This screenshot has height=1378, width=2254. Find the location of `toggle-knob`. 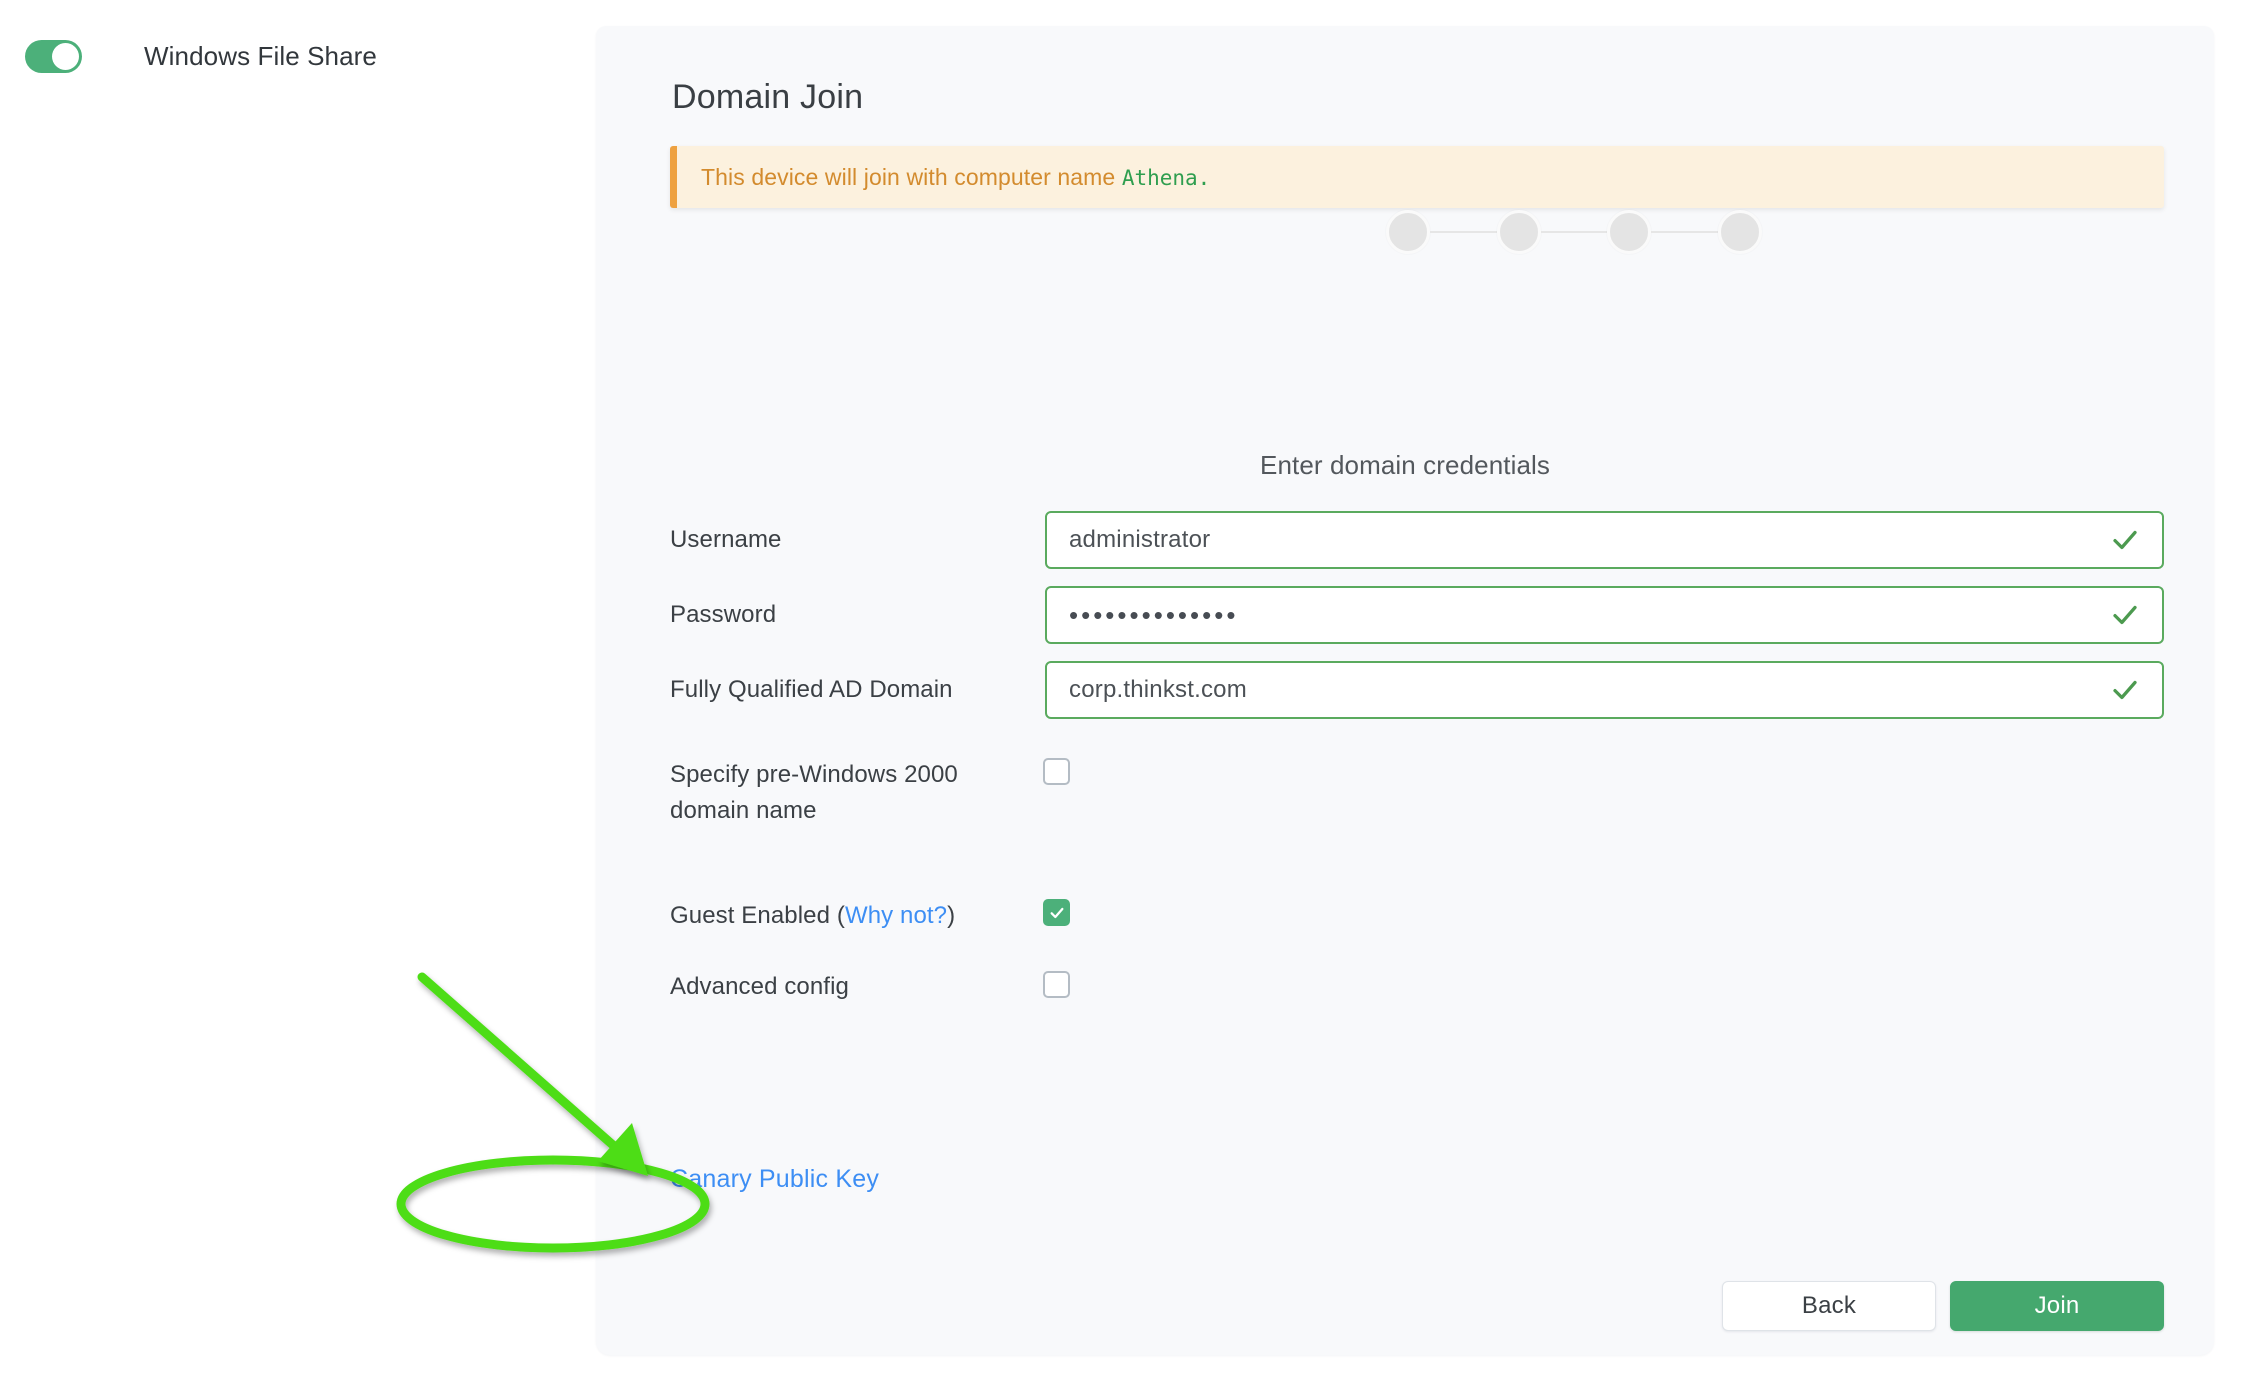

toggle-knob is located at coordinates (65, 56).